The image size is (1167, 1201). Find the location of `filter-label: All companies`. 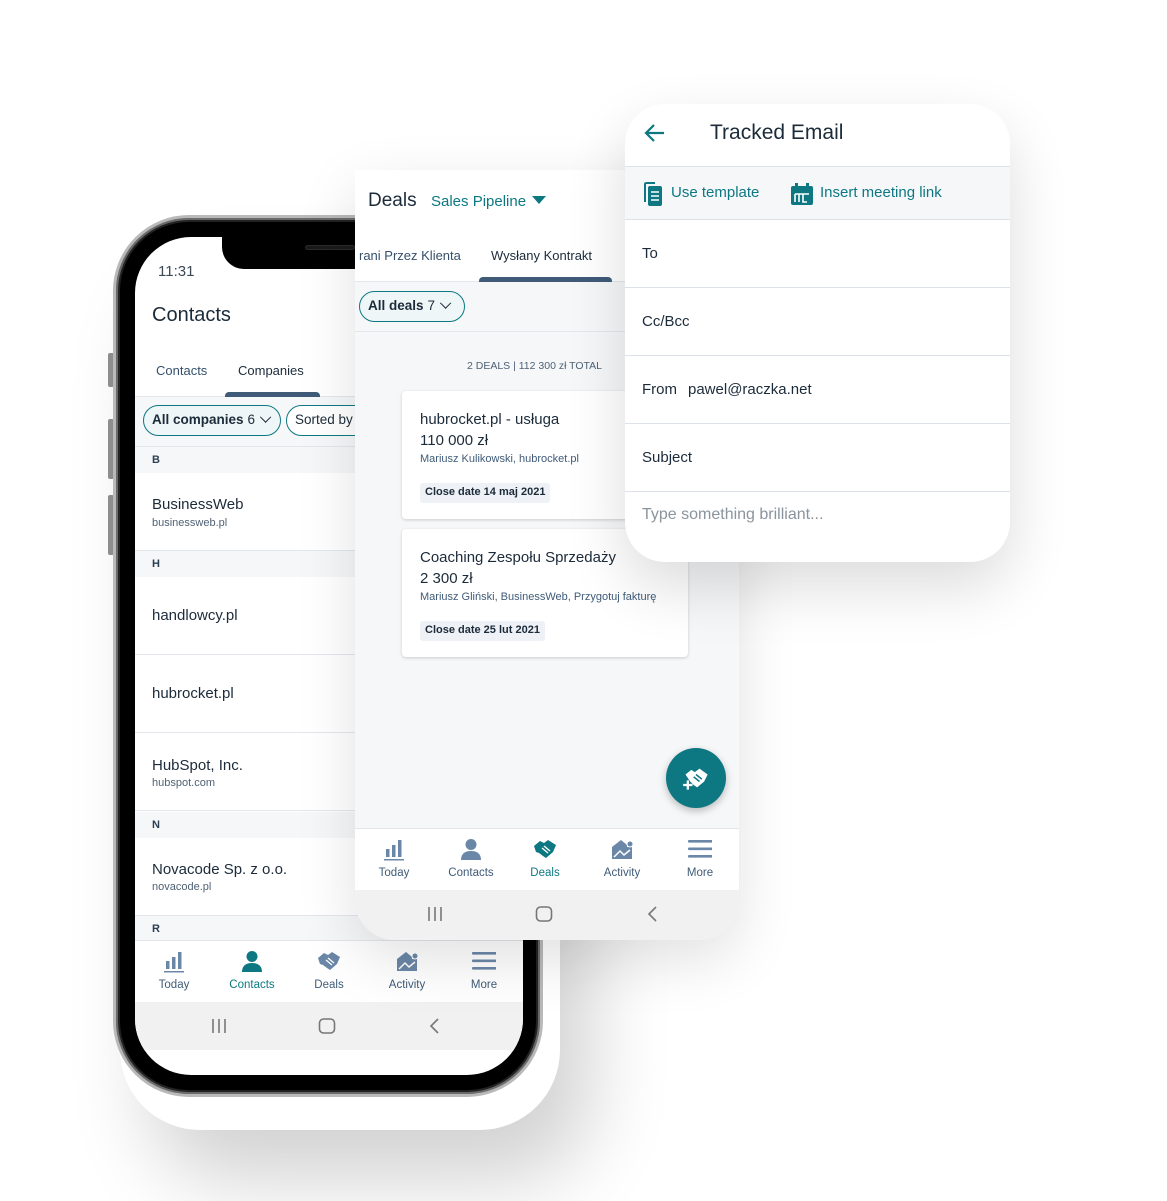

filter-label: All companies is located at coordinates (198, 419).